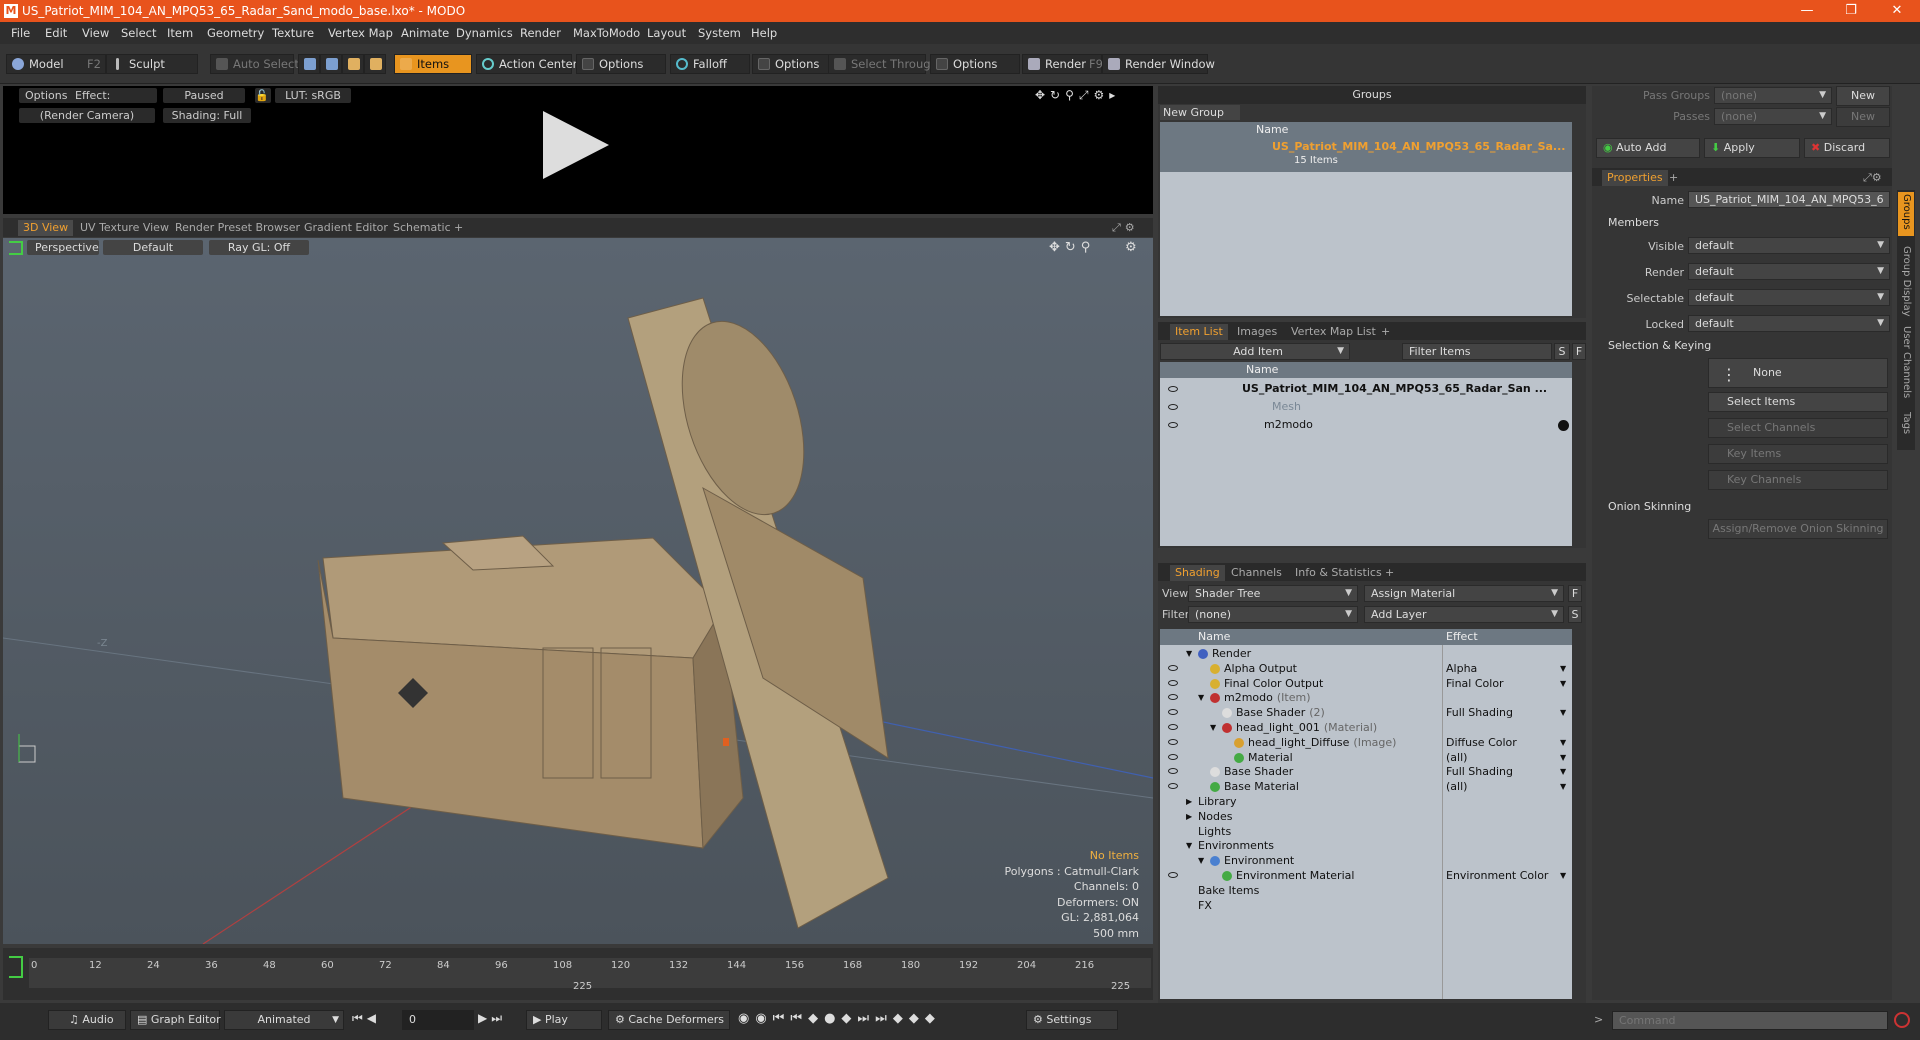 The width and height of the screenshot is (1920, 1040). What do you see at coordinates (254, 64) in the screenshot?
I see `auto-select-button: Auto Select` at bounding box center [254, 64].